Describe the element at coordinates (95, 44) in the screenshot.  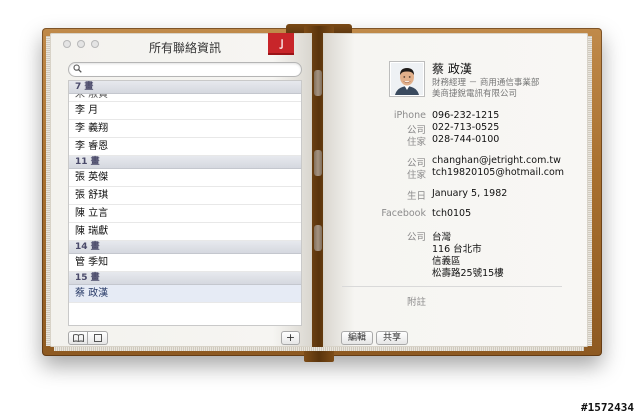
I see `zoom-button` at that location.